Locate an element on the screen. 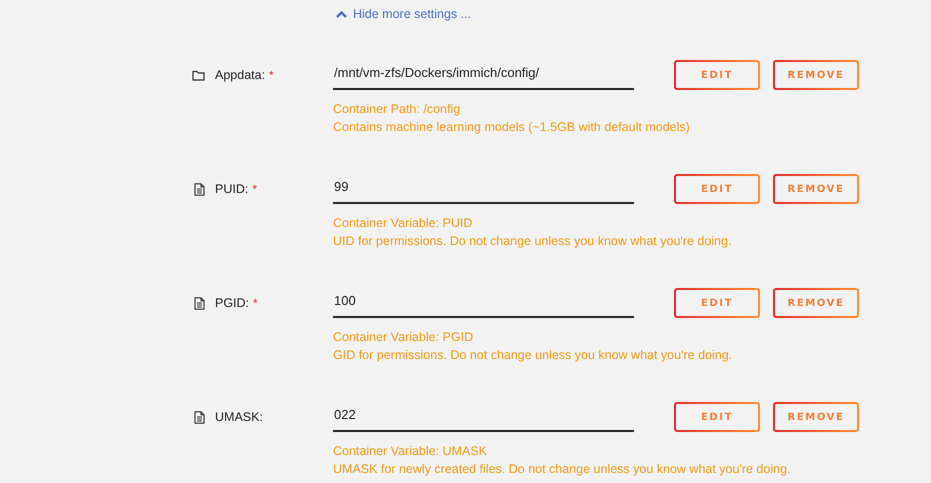  setting-description: Container Path: /config is located at coordinates (396, 109).